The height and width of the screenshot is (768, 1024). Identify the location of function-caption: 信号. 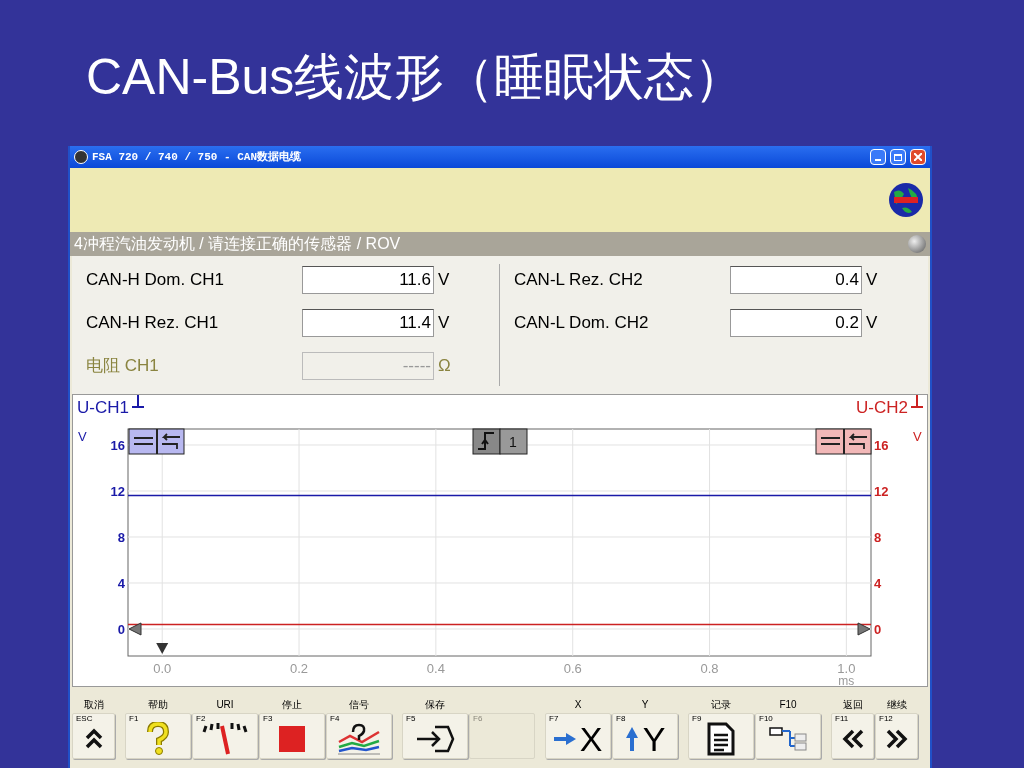
(359, 705).